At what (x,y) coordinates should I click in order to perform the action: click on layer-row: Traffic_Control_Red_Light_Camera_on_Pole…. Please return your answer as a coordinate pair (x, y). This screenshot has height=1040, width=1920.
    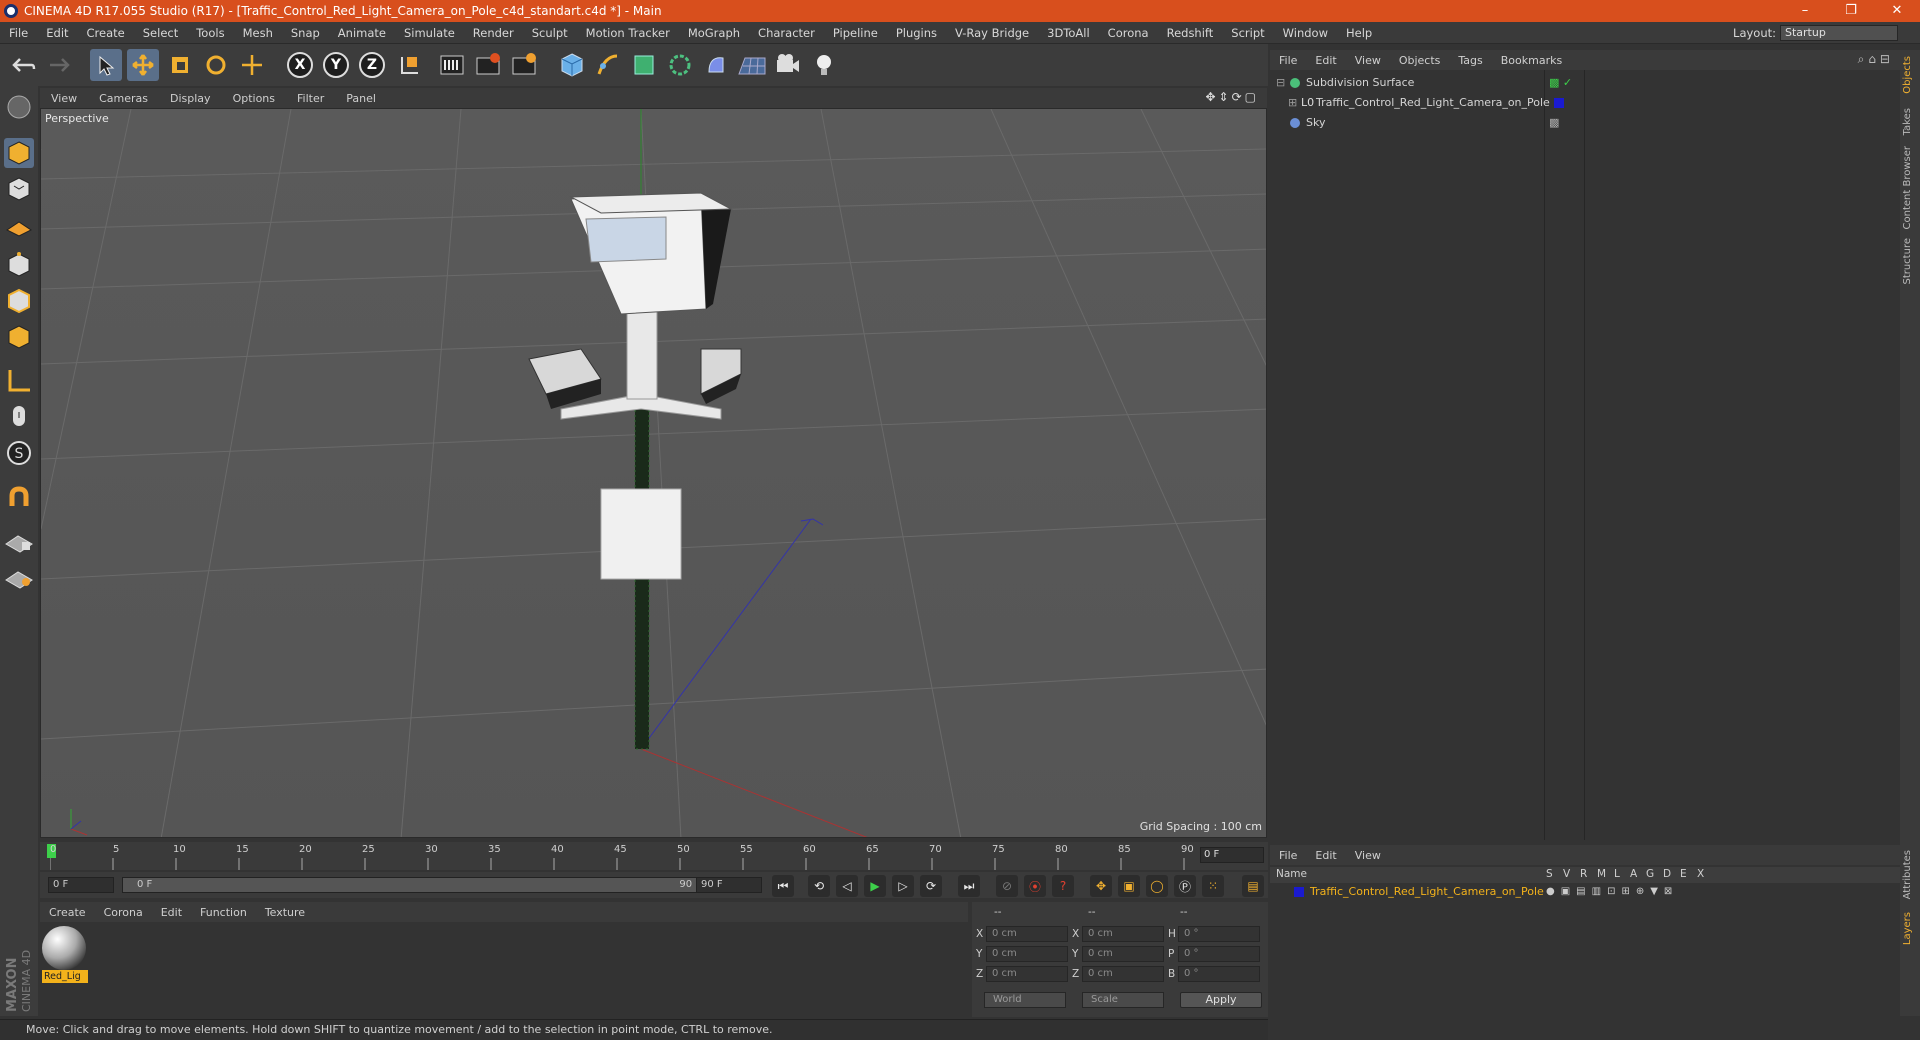
    Looking at the image, I should click on (1585, 892).